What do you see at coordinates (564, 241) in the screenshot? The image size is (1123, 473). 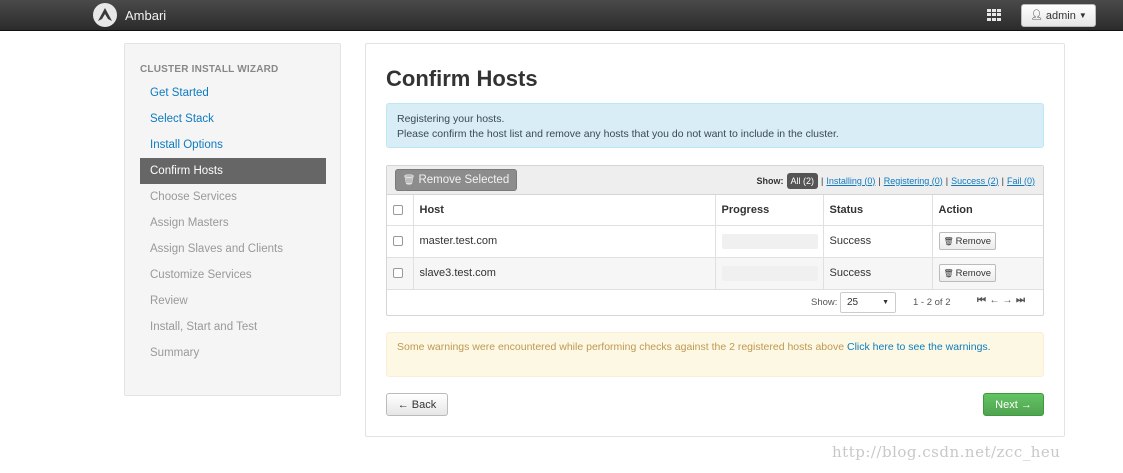 I see `host-name: master.test.com` at bounding box center [564, 241].